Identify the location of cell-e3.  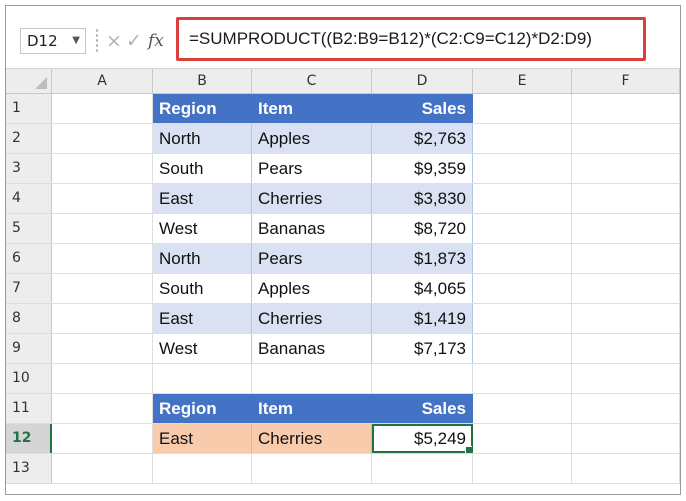
(522, 168).